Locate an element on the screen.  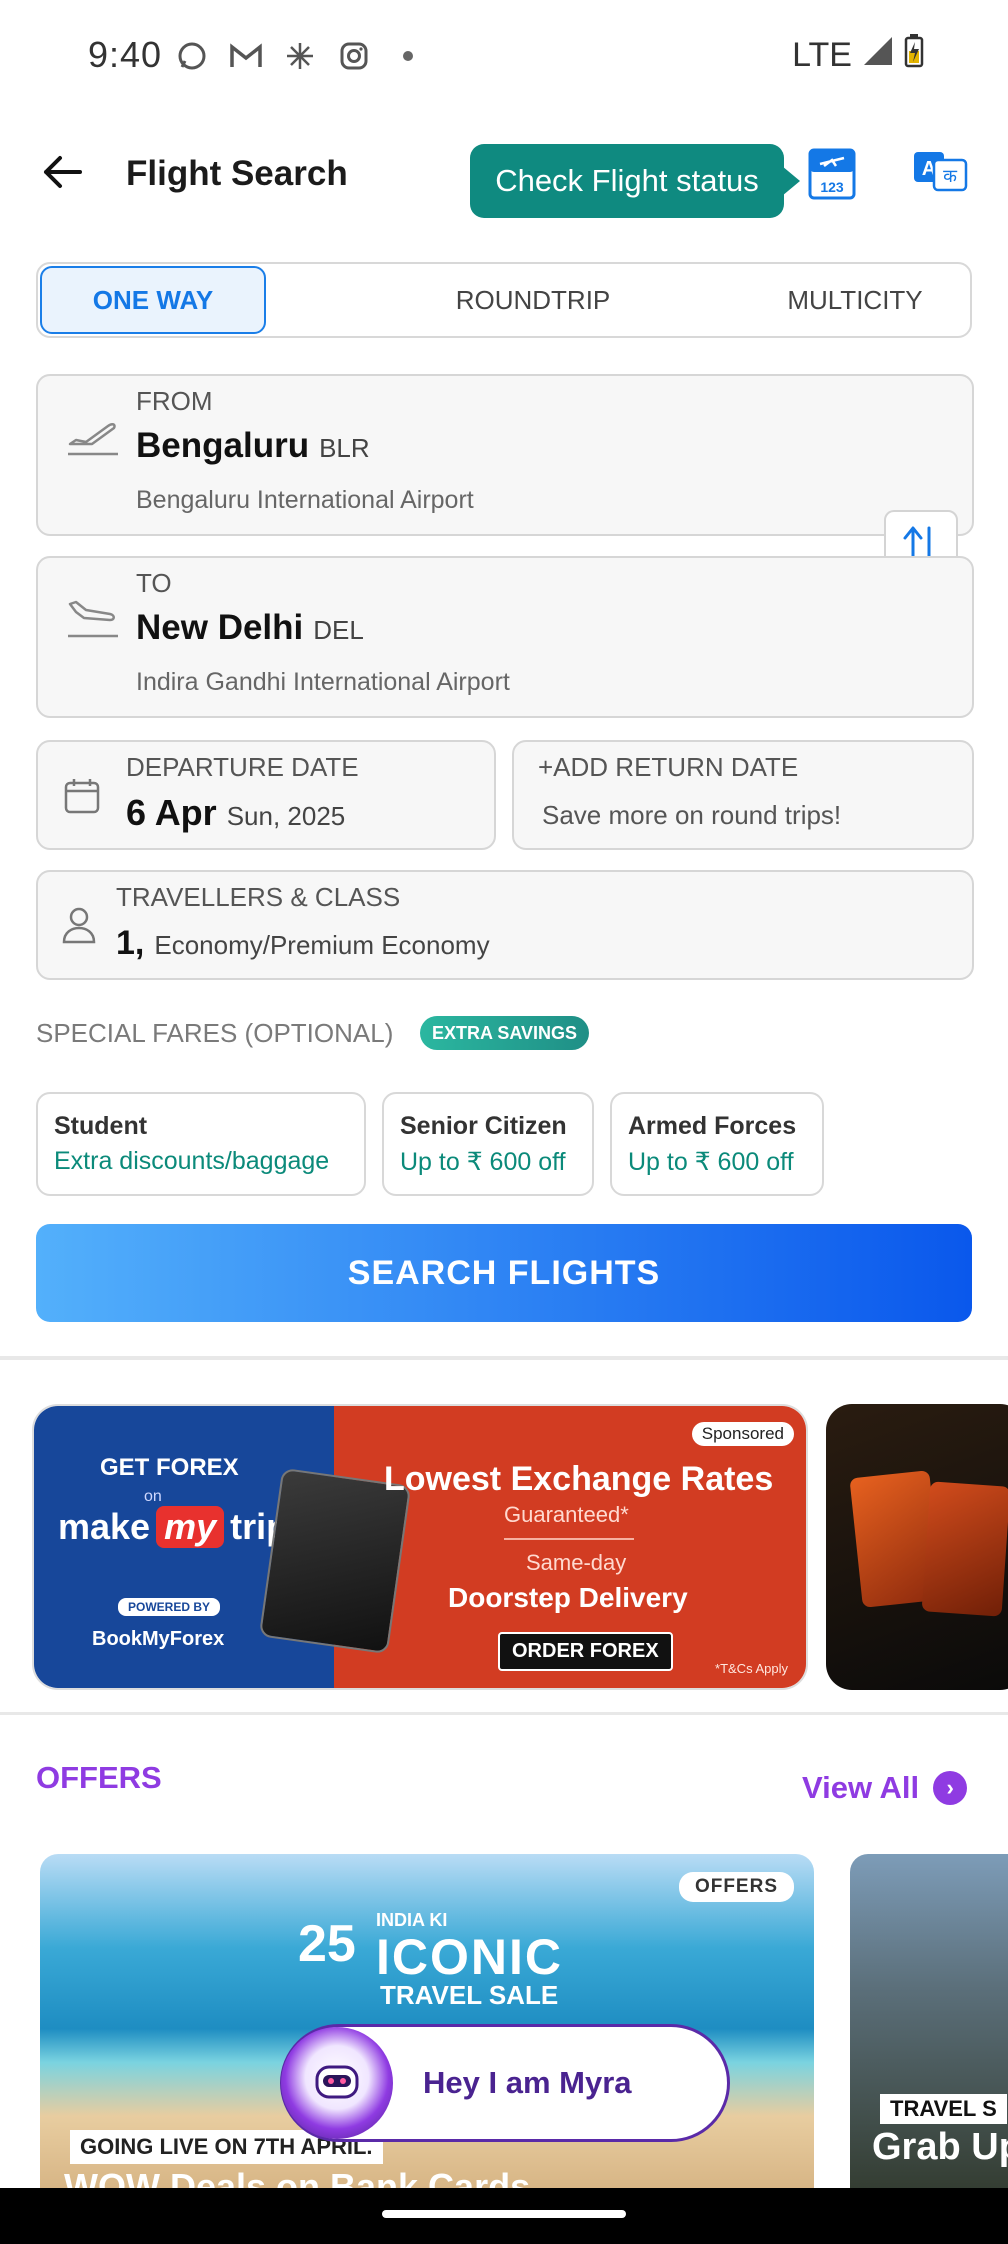
myra-assistant-button: Hey I am Myra is located at coordinates (505, 2083).